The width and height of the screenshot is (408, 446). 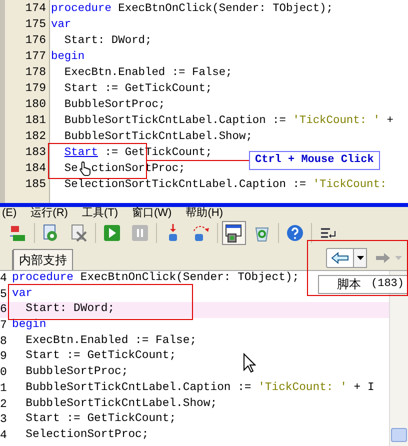 What do you see at coordinates (35, 41) in the screenshot?
I see `line-number: 176` at bounding box center [35, 41].